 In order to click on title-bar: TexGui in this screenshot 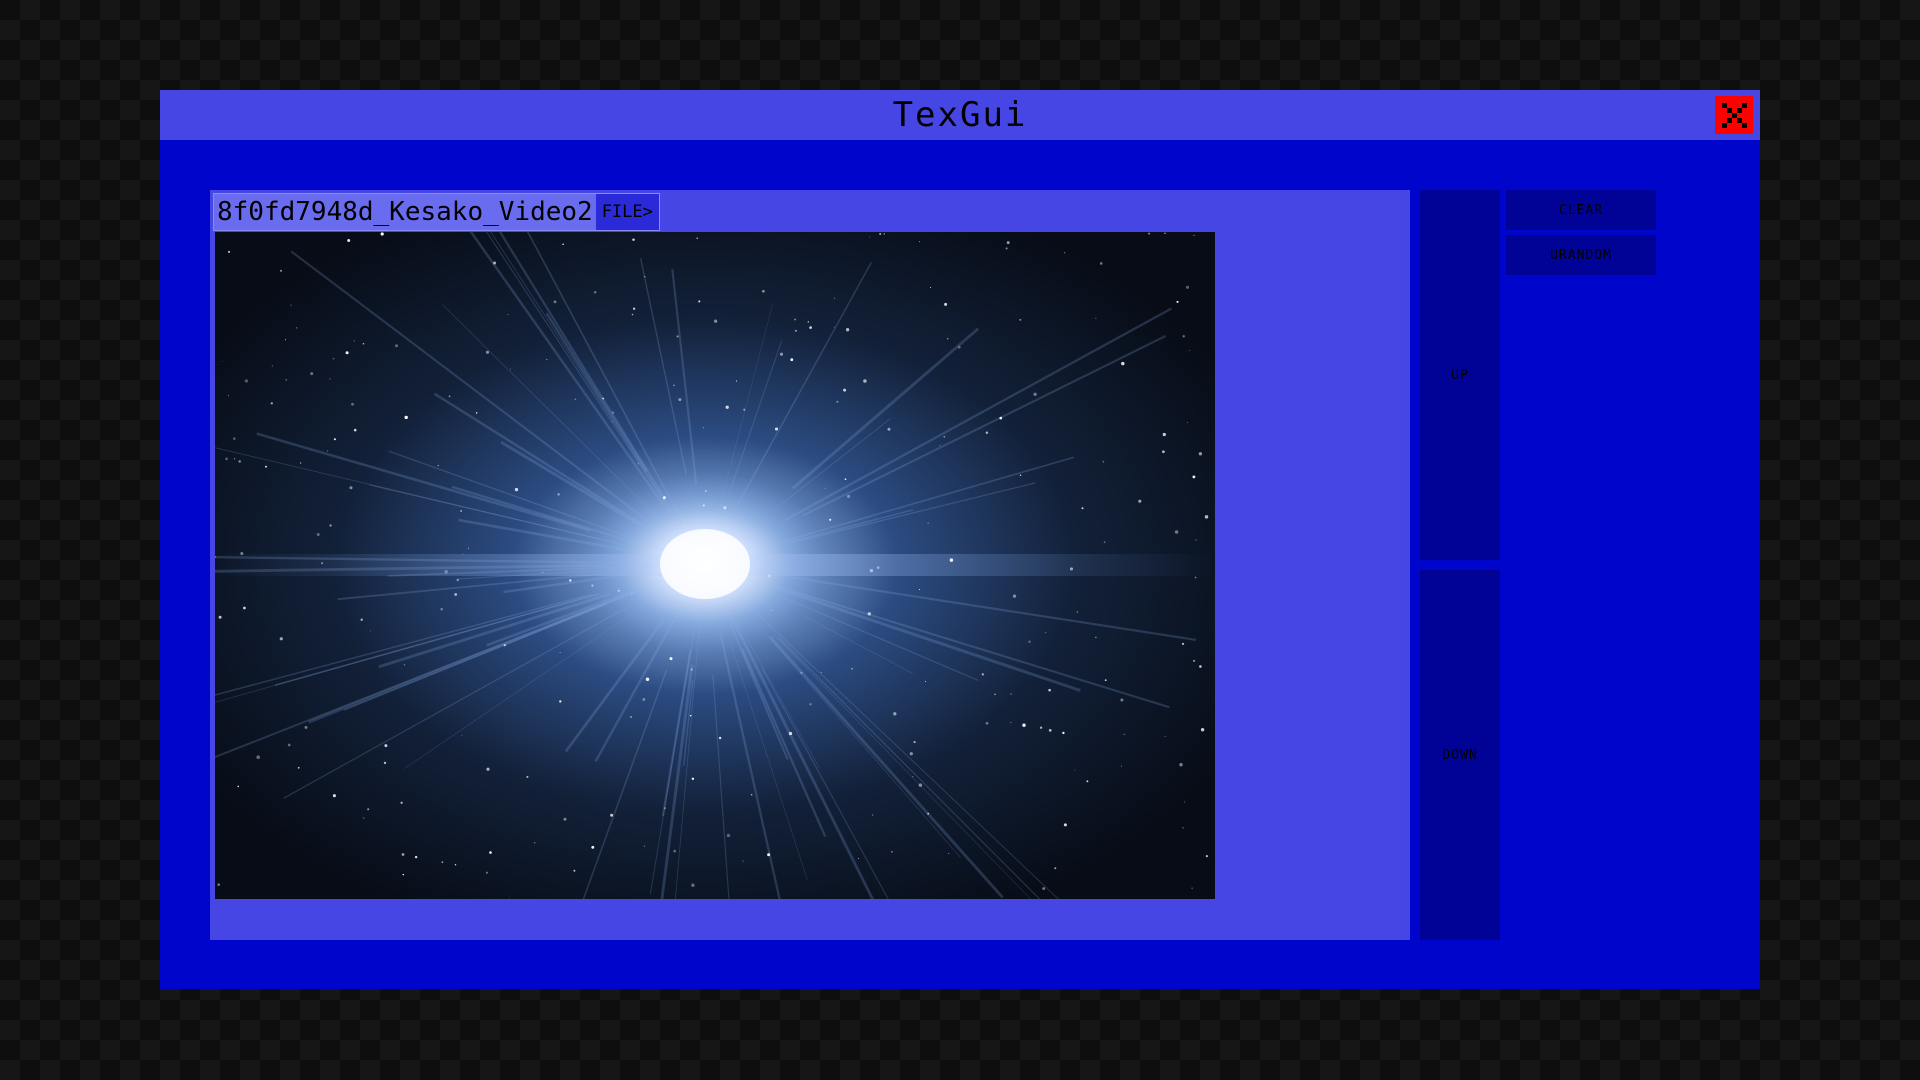, I will do `click(960, 115)`.